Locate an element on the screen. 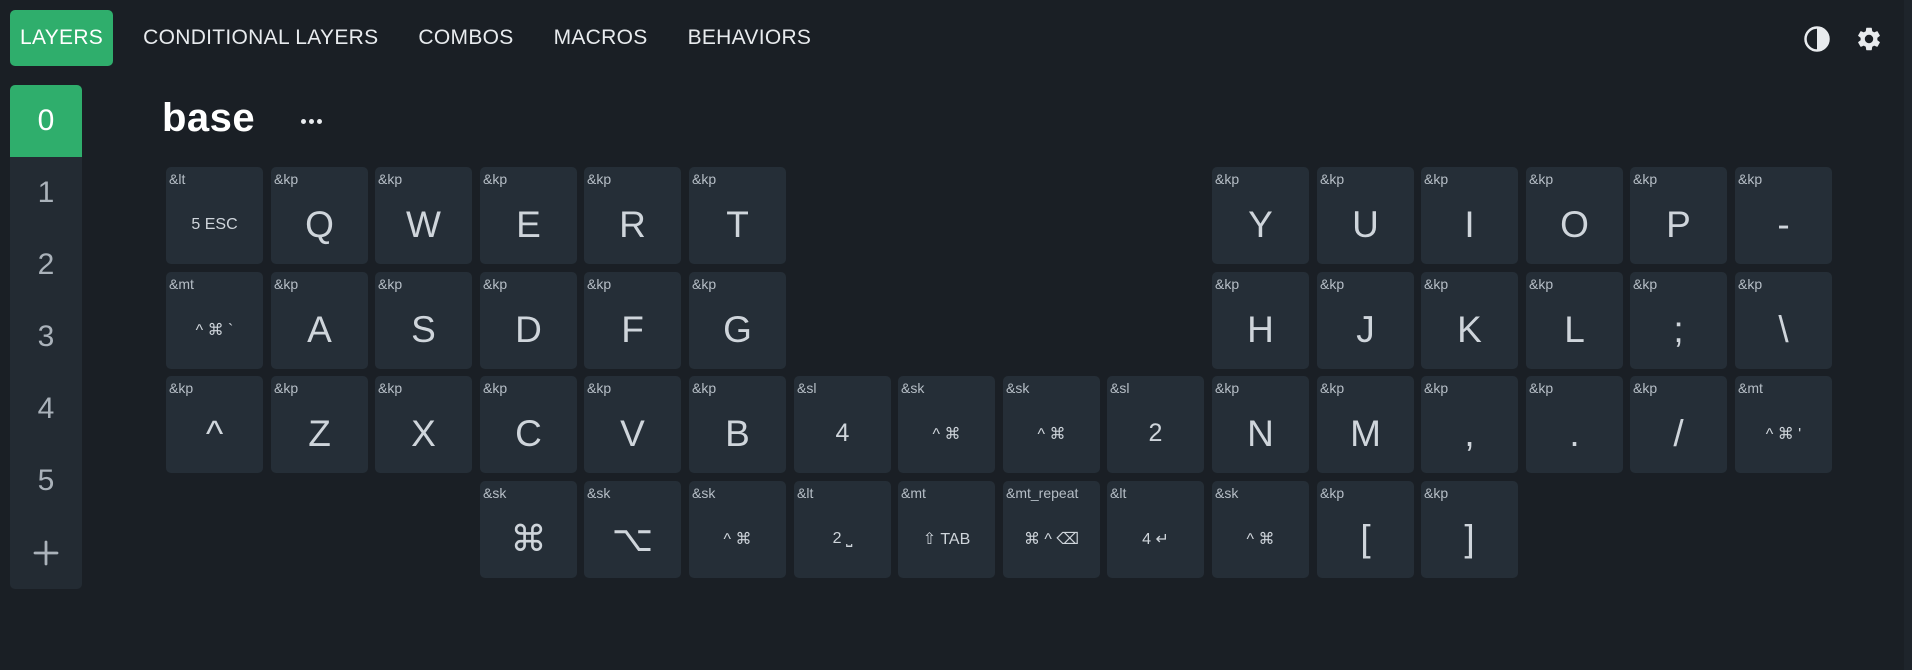 This screenshot has height=670, width=1912. key: &kp H is located at coordinates (1260, 320).